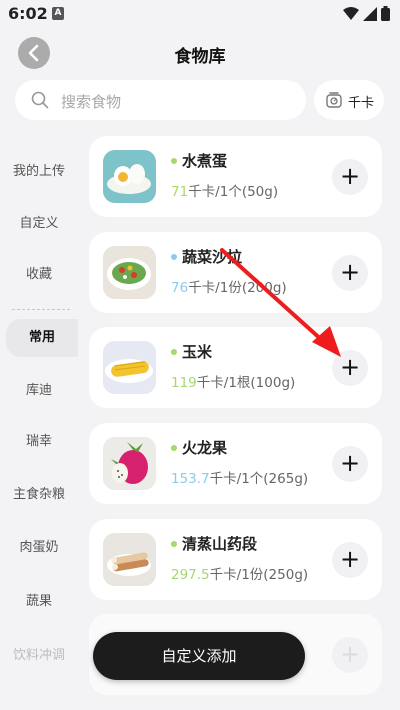  I want to click on unit-toggle-label: 千卡, so click(361, 103).